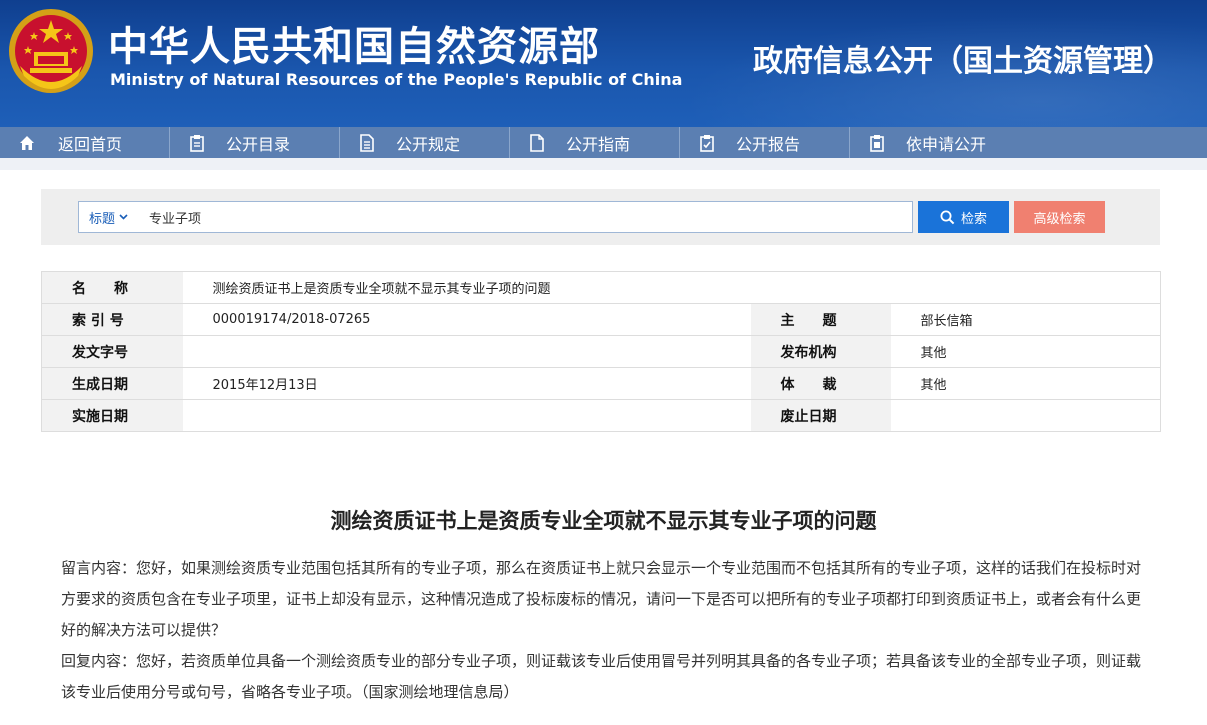  I want to click on nav-item-label: 公开指南, so click(598, 144).